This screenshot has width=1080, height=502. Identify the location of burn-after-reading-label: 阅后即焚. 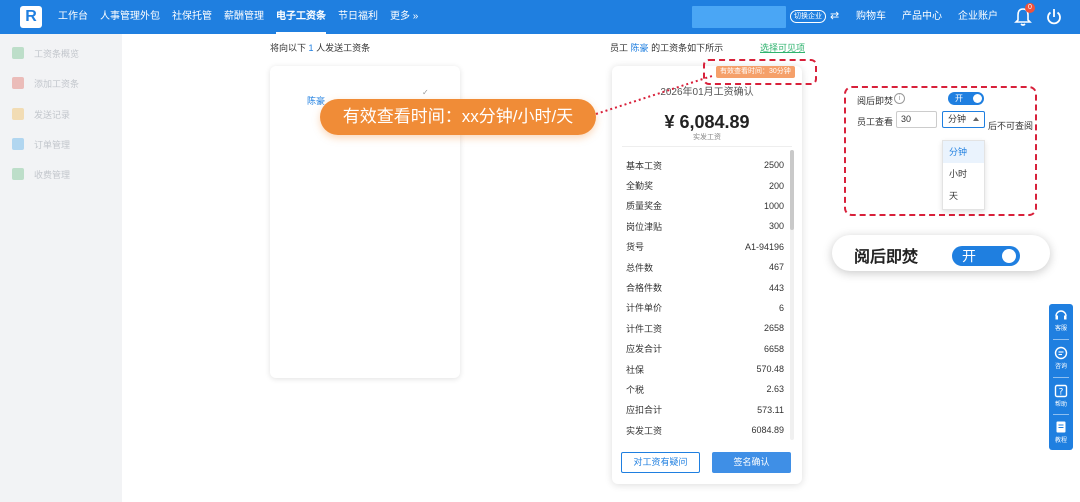
(875, 101).